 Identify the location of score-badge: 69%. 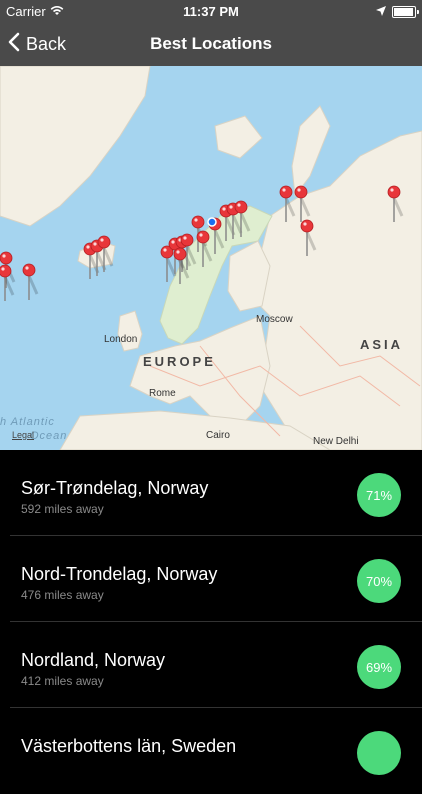
(379, 667).